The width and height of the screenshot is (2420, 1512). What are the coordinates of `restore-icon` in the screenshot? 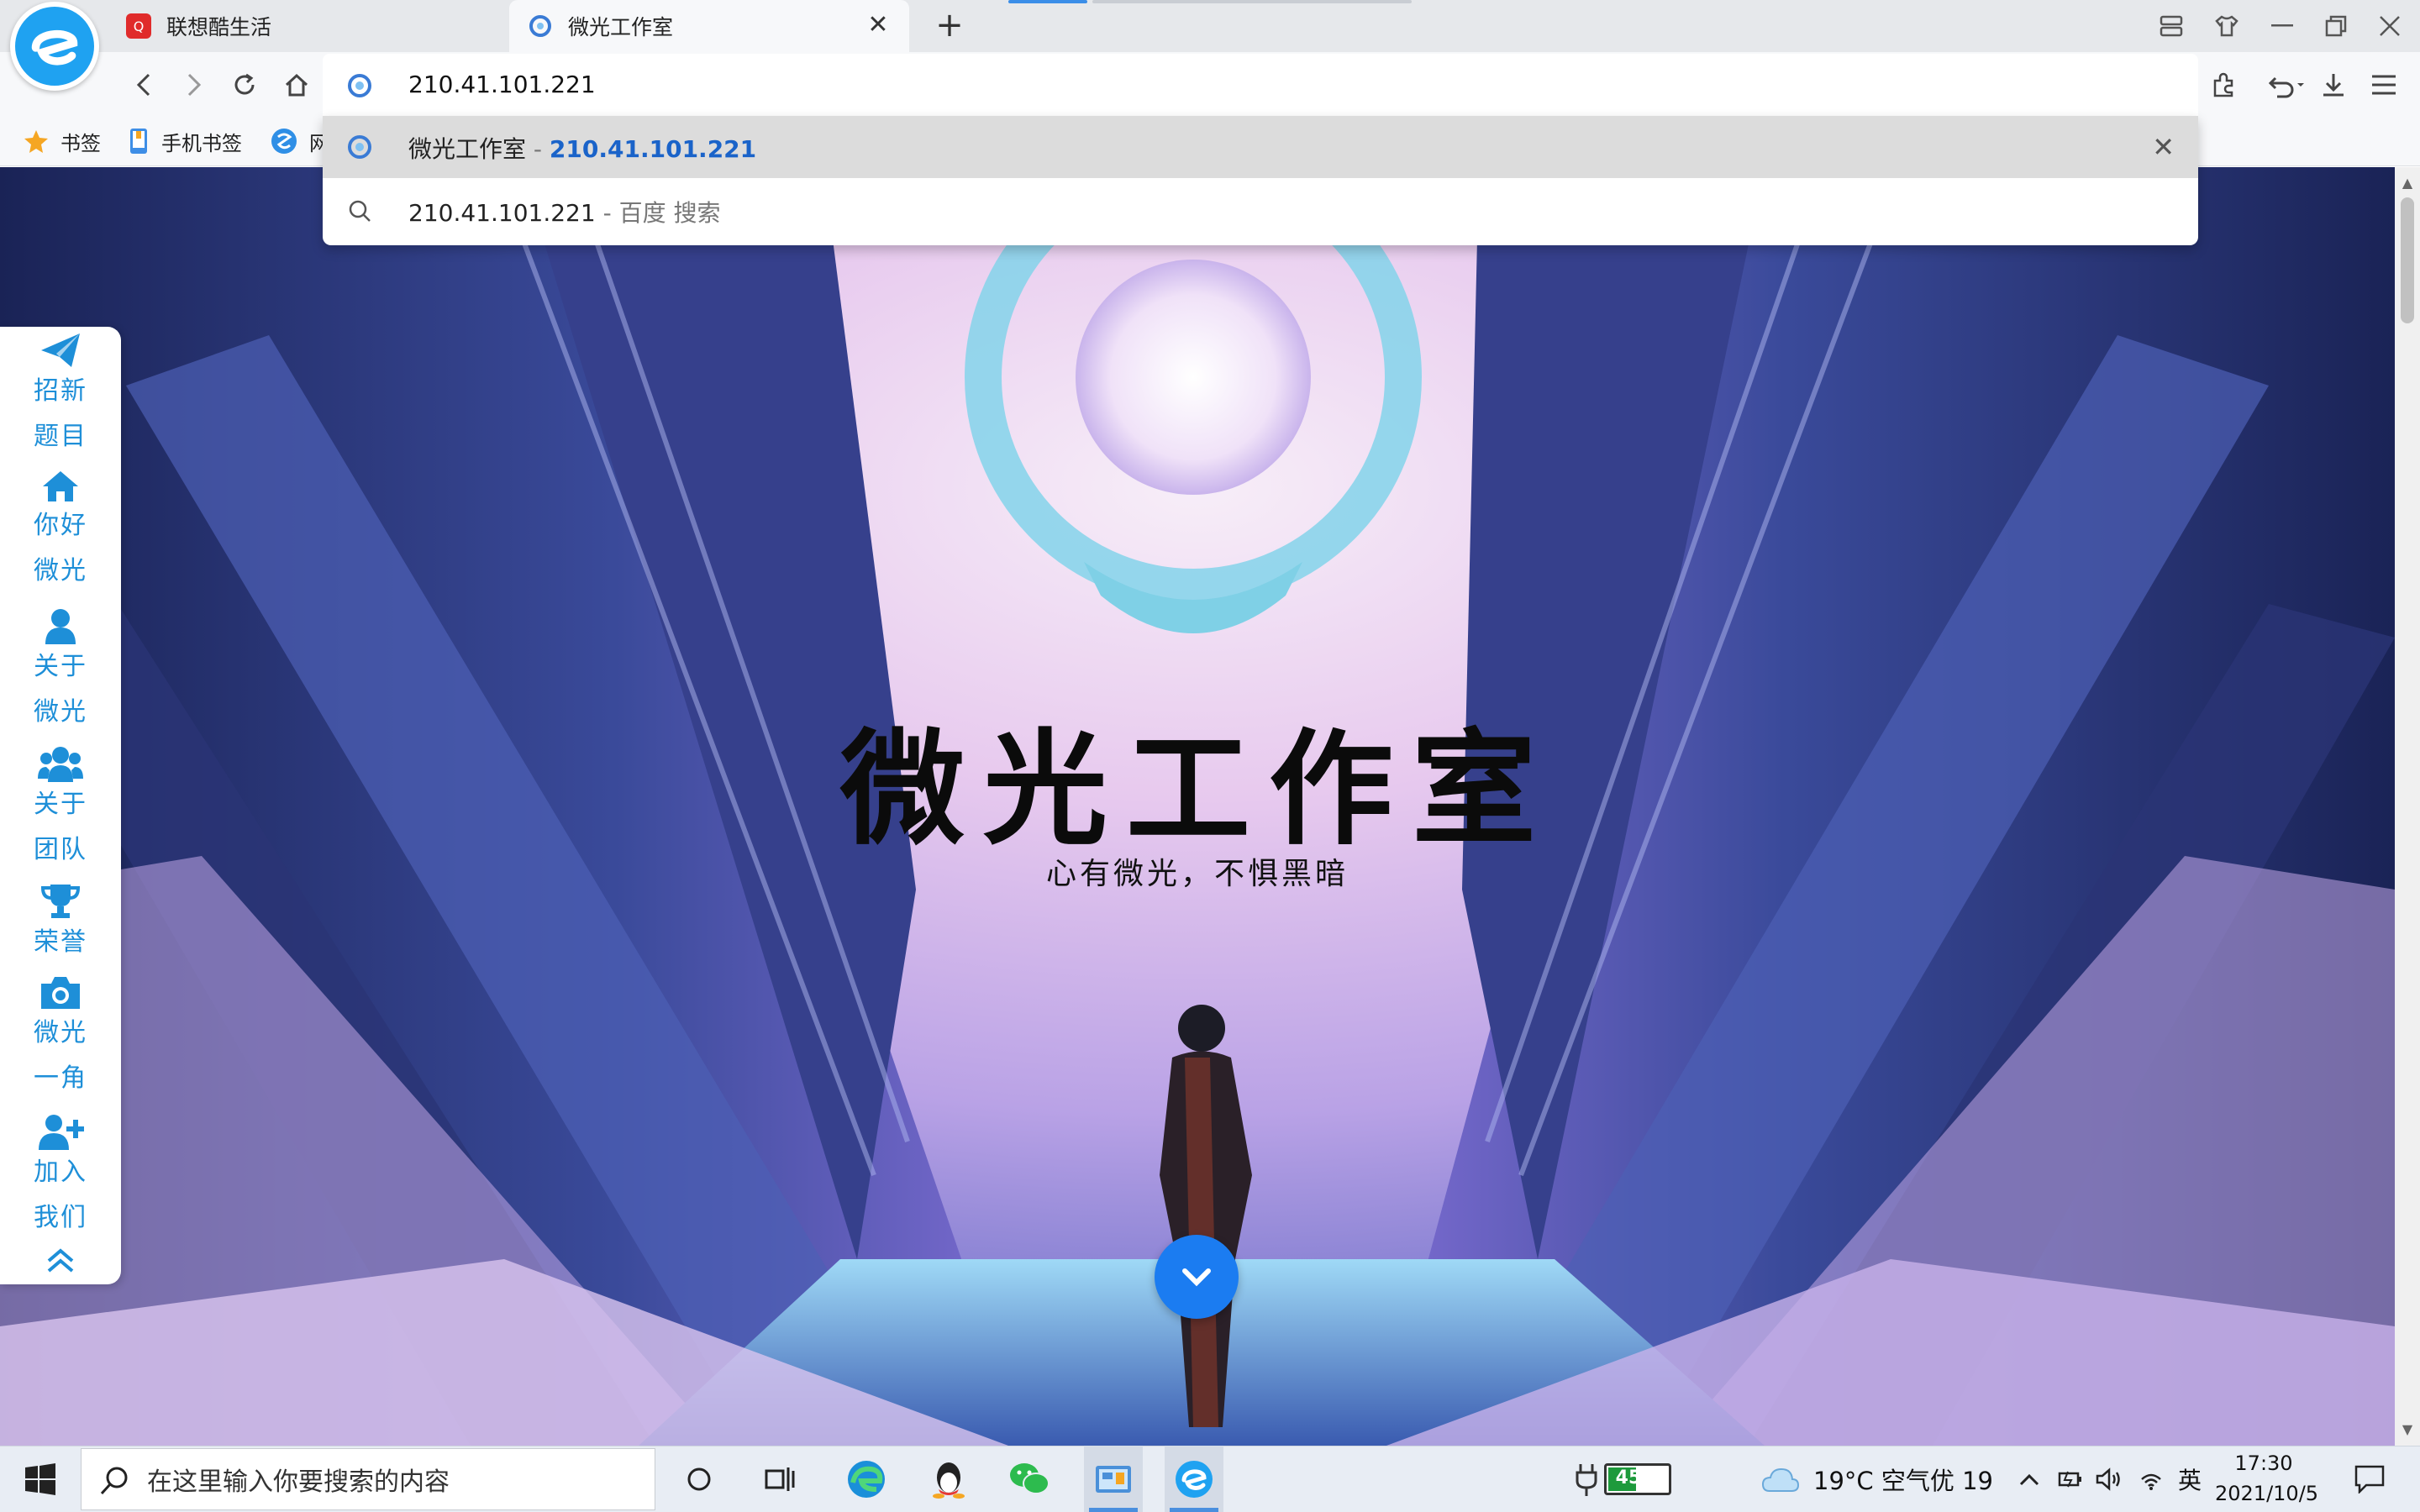 It's located at (2335, 26).